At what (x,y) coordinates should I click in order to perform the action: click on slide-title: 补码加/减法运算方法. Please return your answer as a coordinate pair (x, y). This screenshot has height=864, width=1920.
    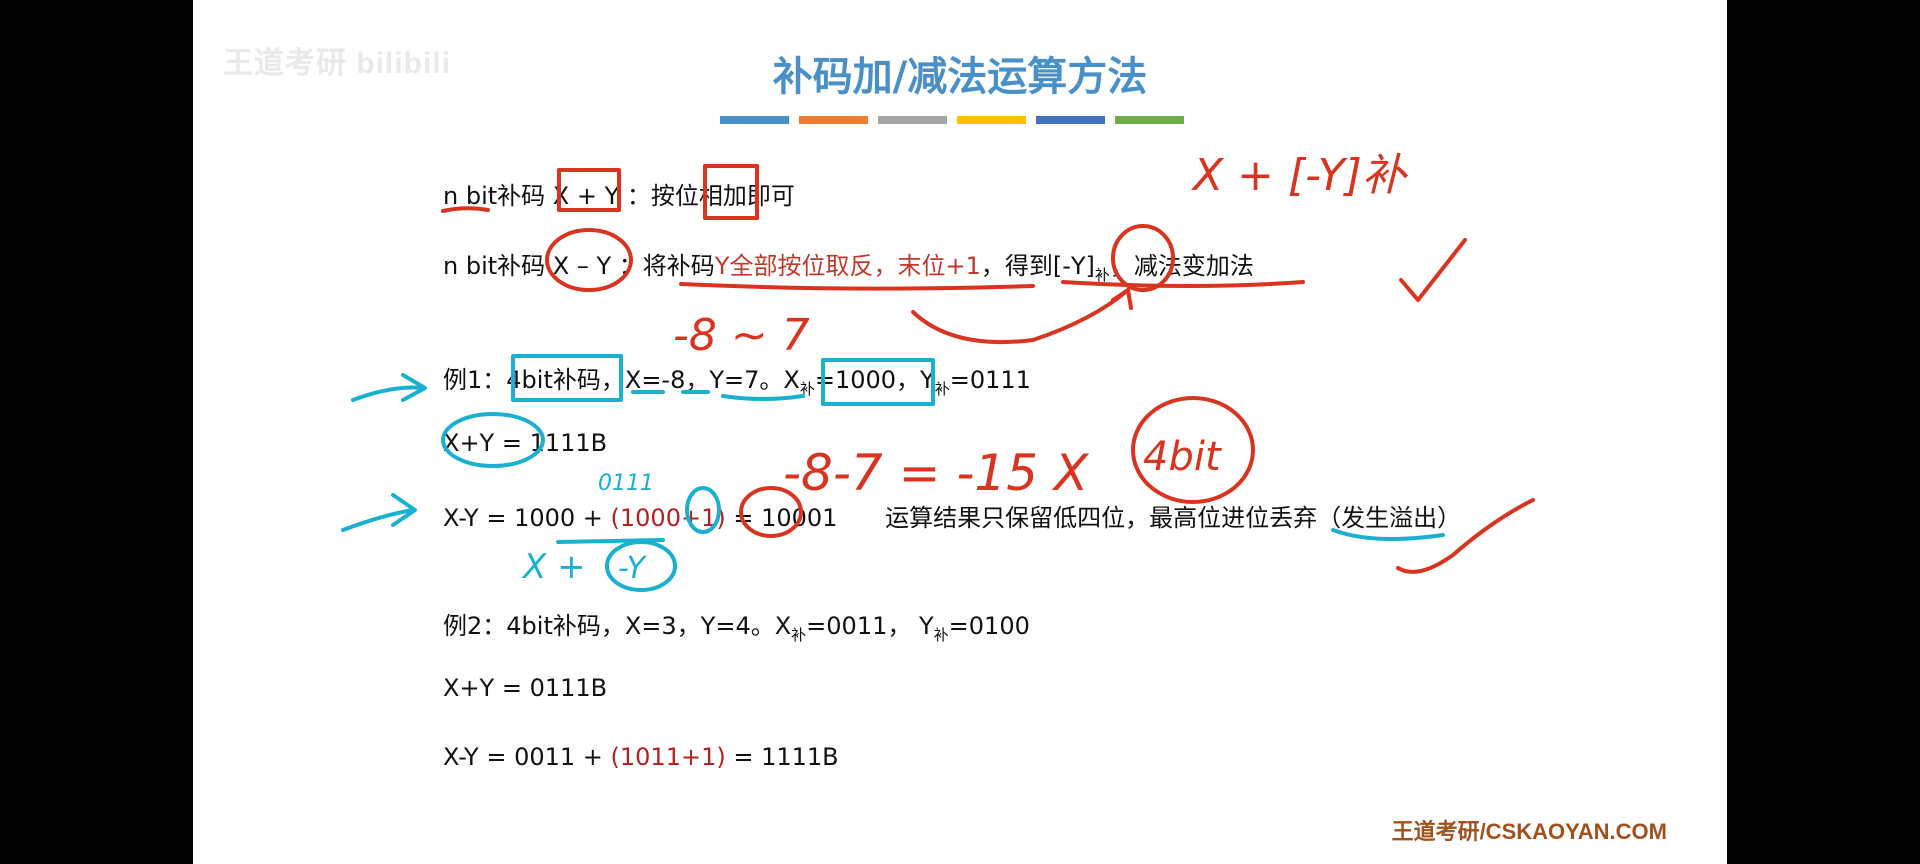
    Looking at the image, I should click on (960, 77).